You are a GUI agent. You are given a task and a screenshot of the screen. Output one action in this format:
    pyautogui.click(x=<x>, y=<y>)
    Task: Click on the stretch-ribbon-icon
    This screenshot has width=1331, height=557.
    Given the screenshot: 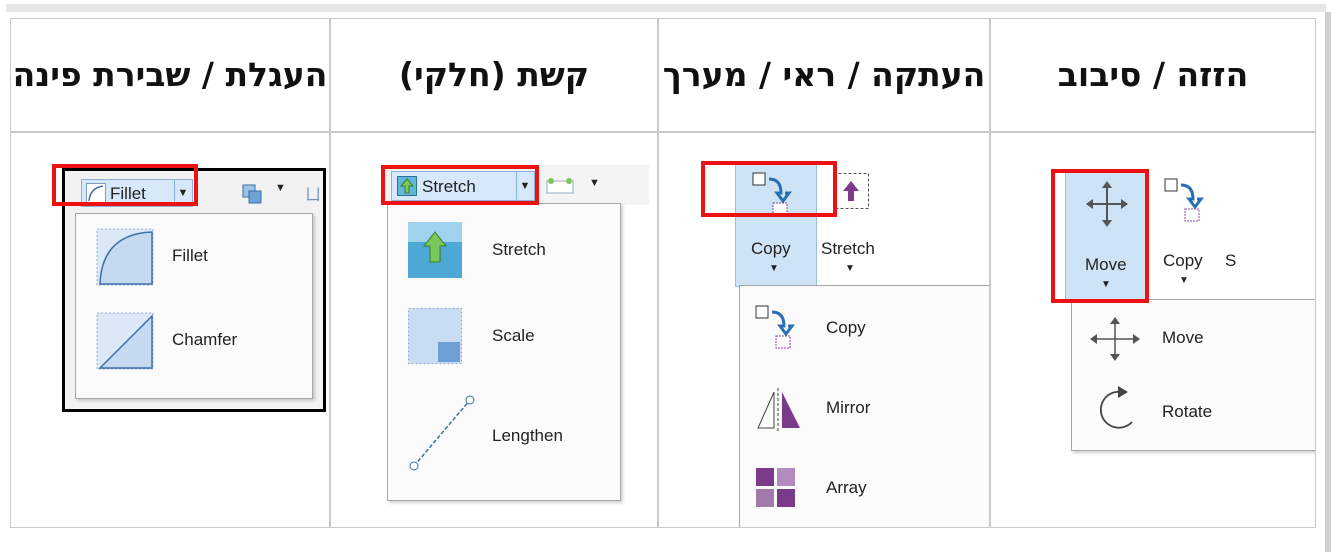 What is the action you would take?
    pyautogui.click(x=851, y=191)
    